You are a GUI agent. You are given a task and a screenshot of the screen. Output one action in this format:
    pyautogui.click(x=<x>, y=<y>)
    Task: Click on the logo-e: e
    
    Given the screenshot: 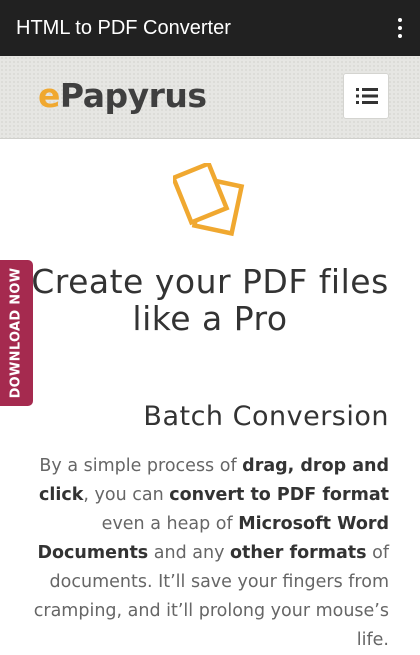 What is the action you would take?
    pyautogui.click(x=49, y=95)
    